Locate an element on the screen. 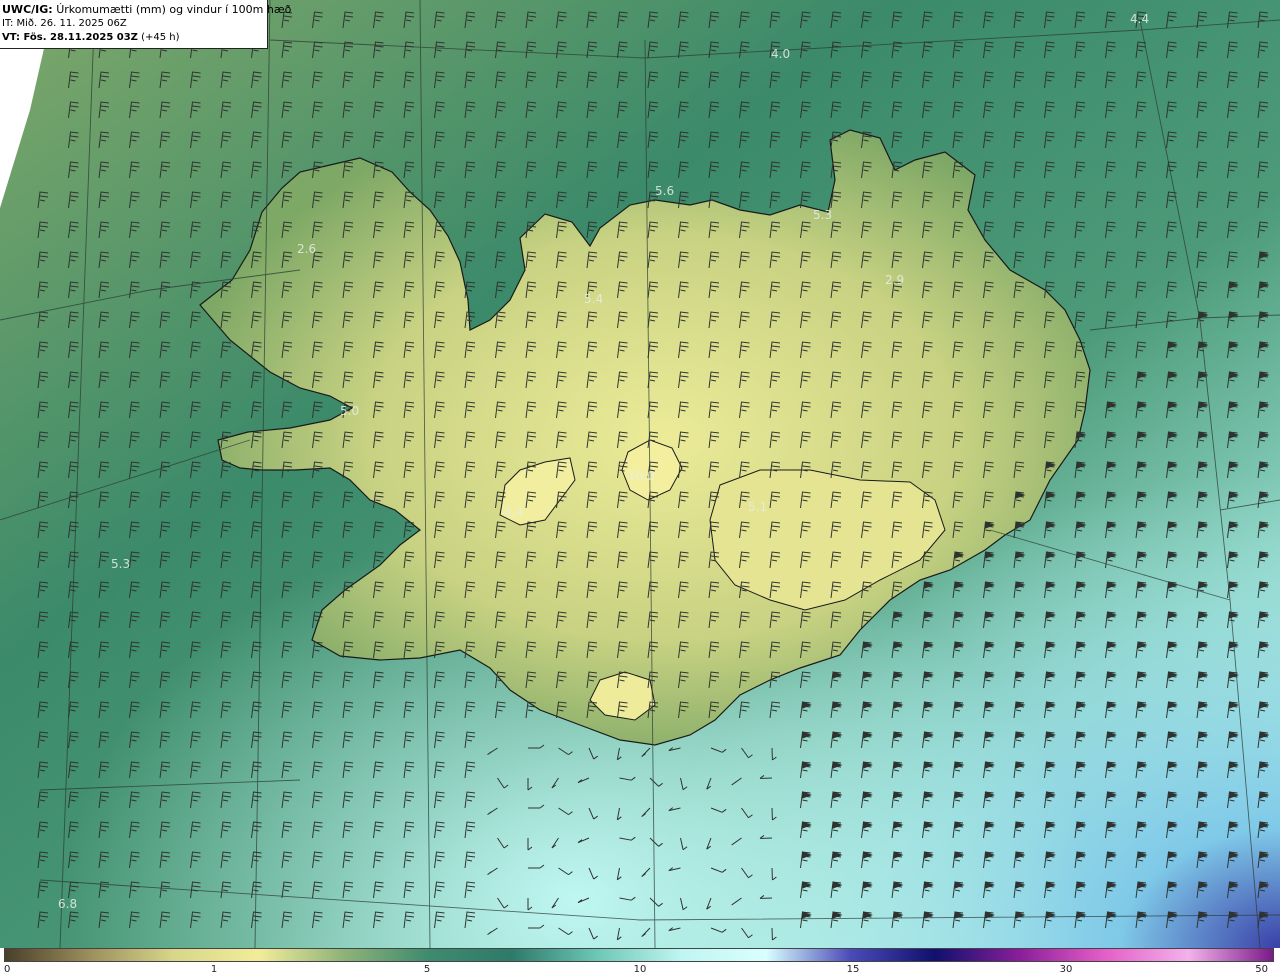  colorbar-tick: 50 is located at coordinates (1261, 969).